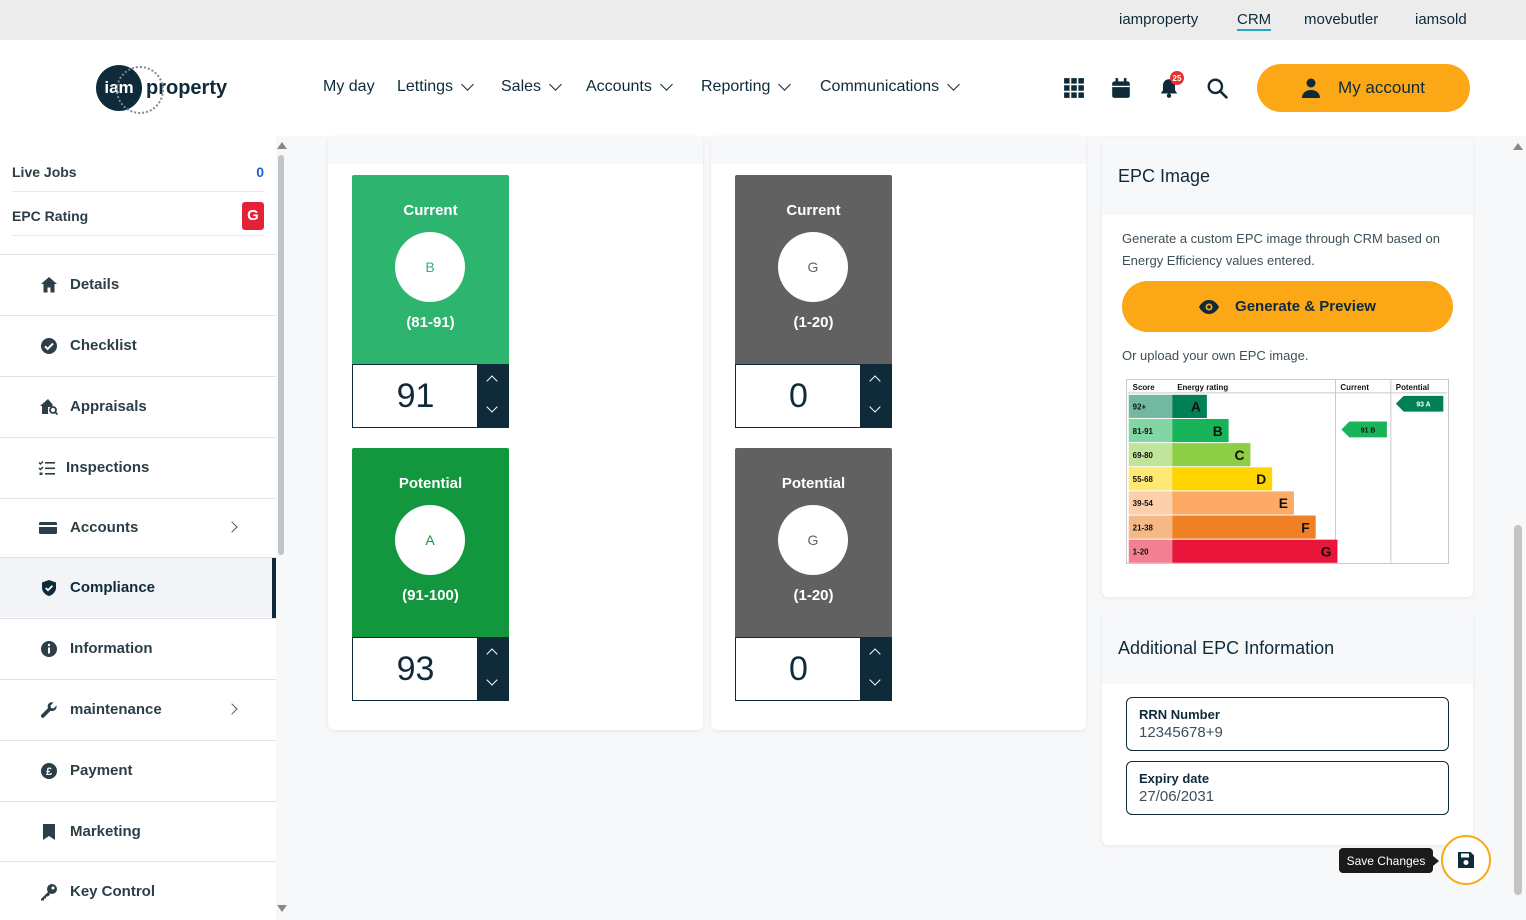 The width and height of the screenshot is (1526, 920). Describe the element at coordinates (1217, 88) in the screenshot. I see `search-icon` at that location.